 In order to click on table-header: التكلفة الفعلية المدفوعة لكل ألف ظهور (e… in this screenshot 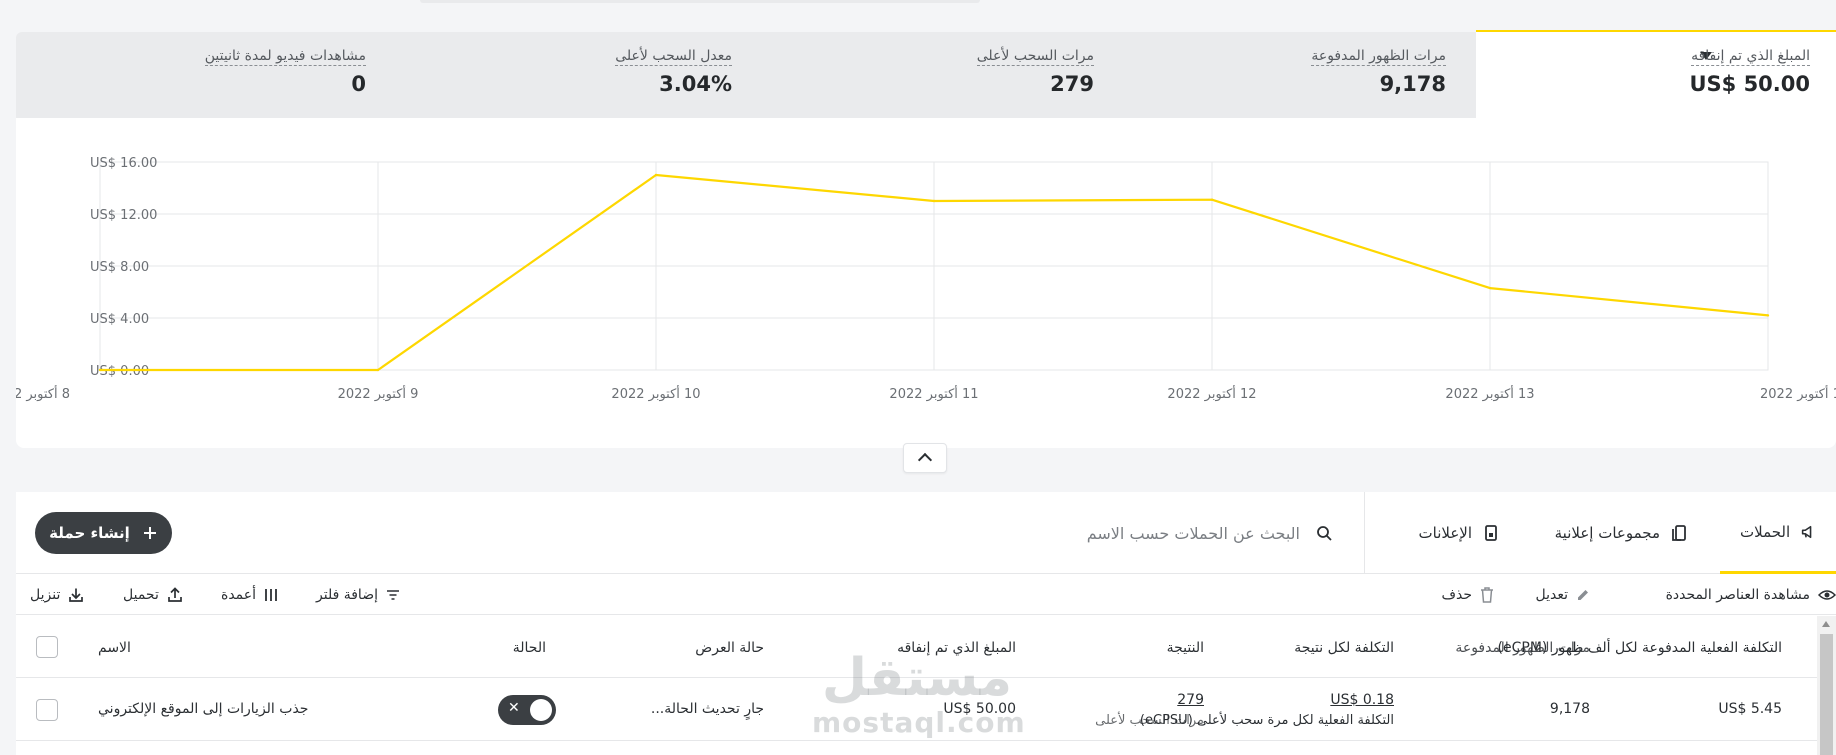, I will do `click(918, 647)`.